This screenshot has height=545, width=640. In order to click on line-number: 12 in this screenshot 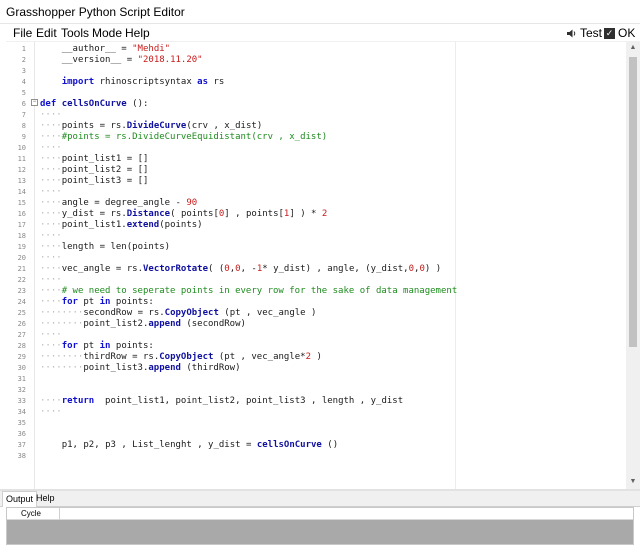, I will do `click(21, 170)`.